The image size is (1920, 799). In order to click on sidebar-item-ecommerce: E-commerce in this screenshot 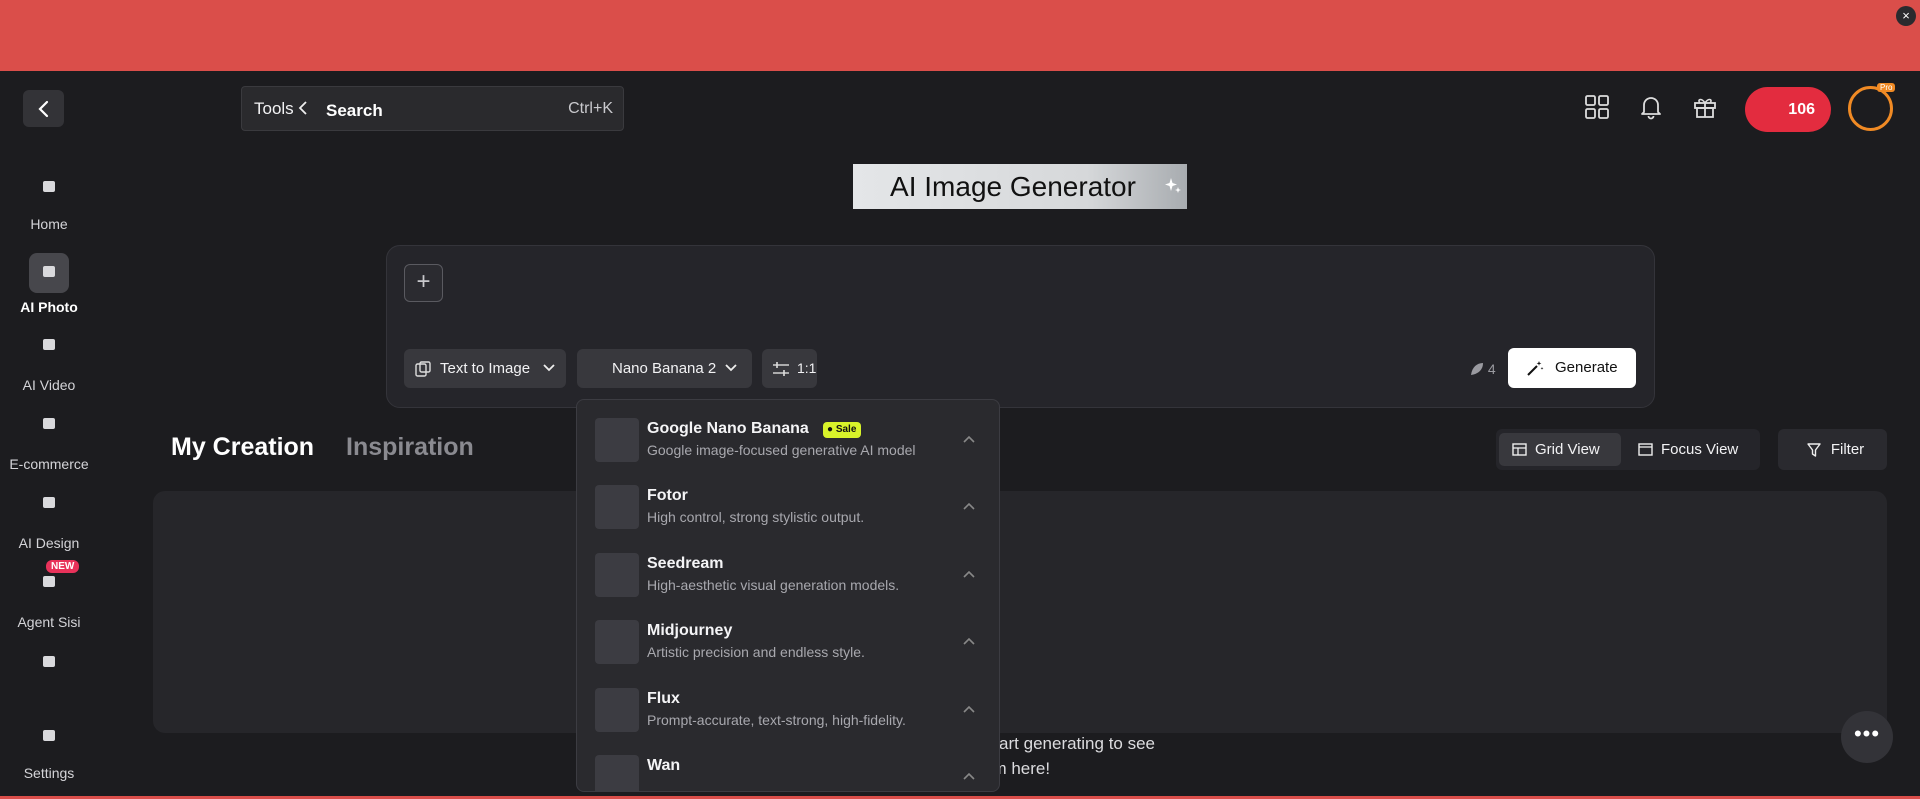, I will do `click(49, 438)`.